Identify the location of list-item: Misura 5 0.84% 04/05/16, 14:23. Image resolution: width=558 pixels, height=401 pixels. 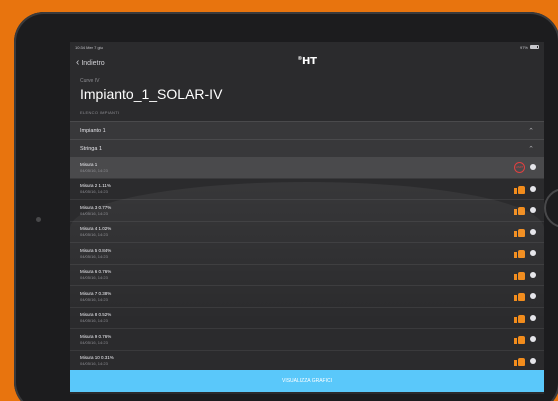
(307, 254).